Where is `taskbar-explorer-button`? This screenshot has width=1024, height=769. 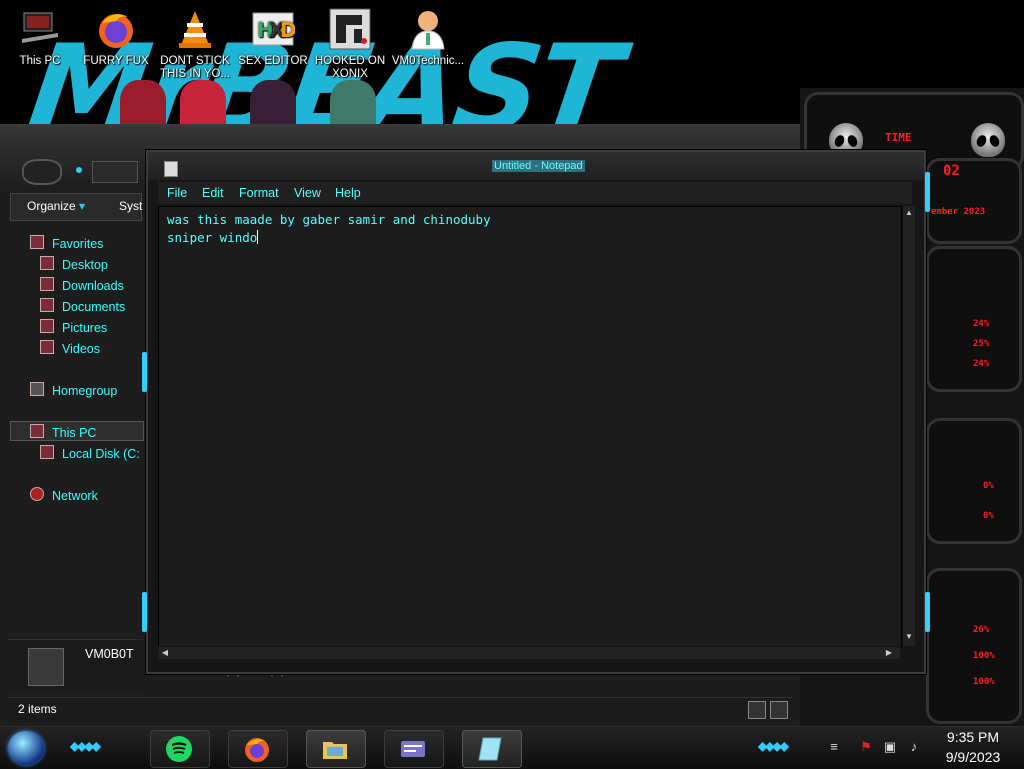
taskbar-explorer-button is located at coordinates (336, 749).